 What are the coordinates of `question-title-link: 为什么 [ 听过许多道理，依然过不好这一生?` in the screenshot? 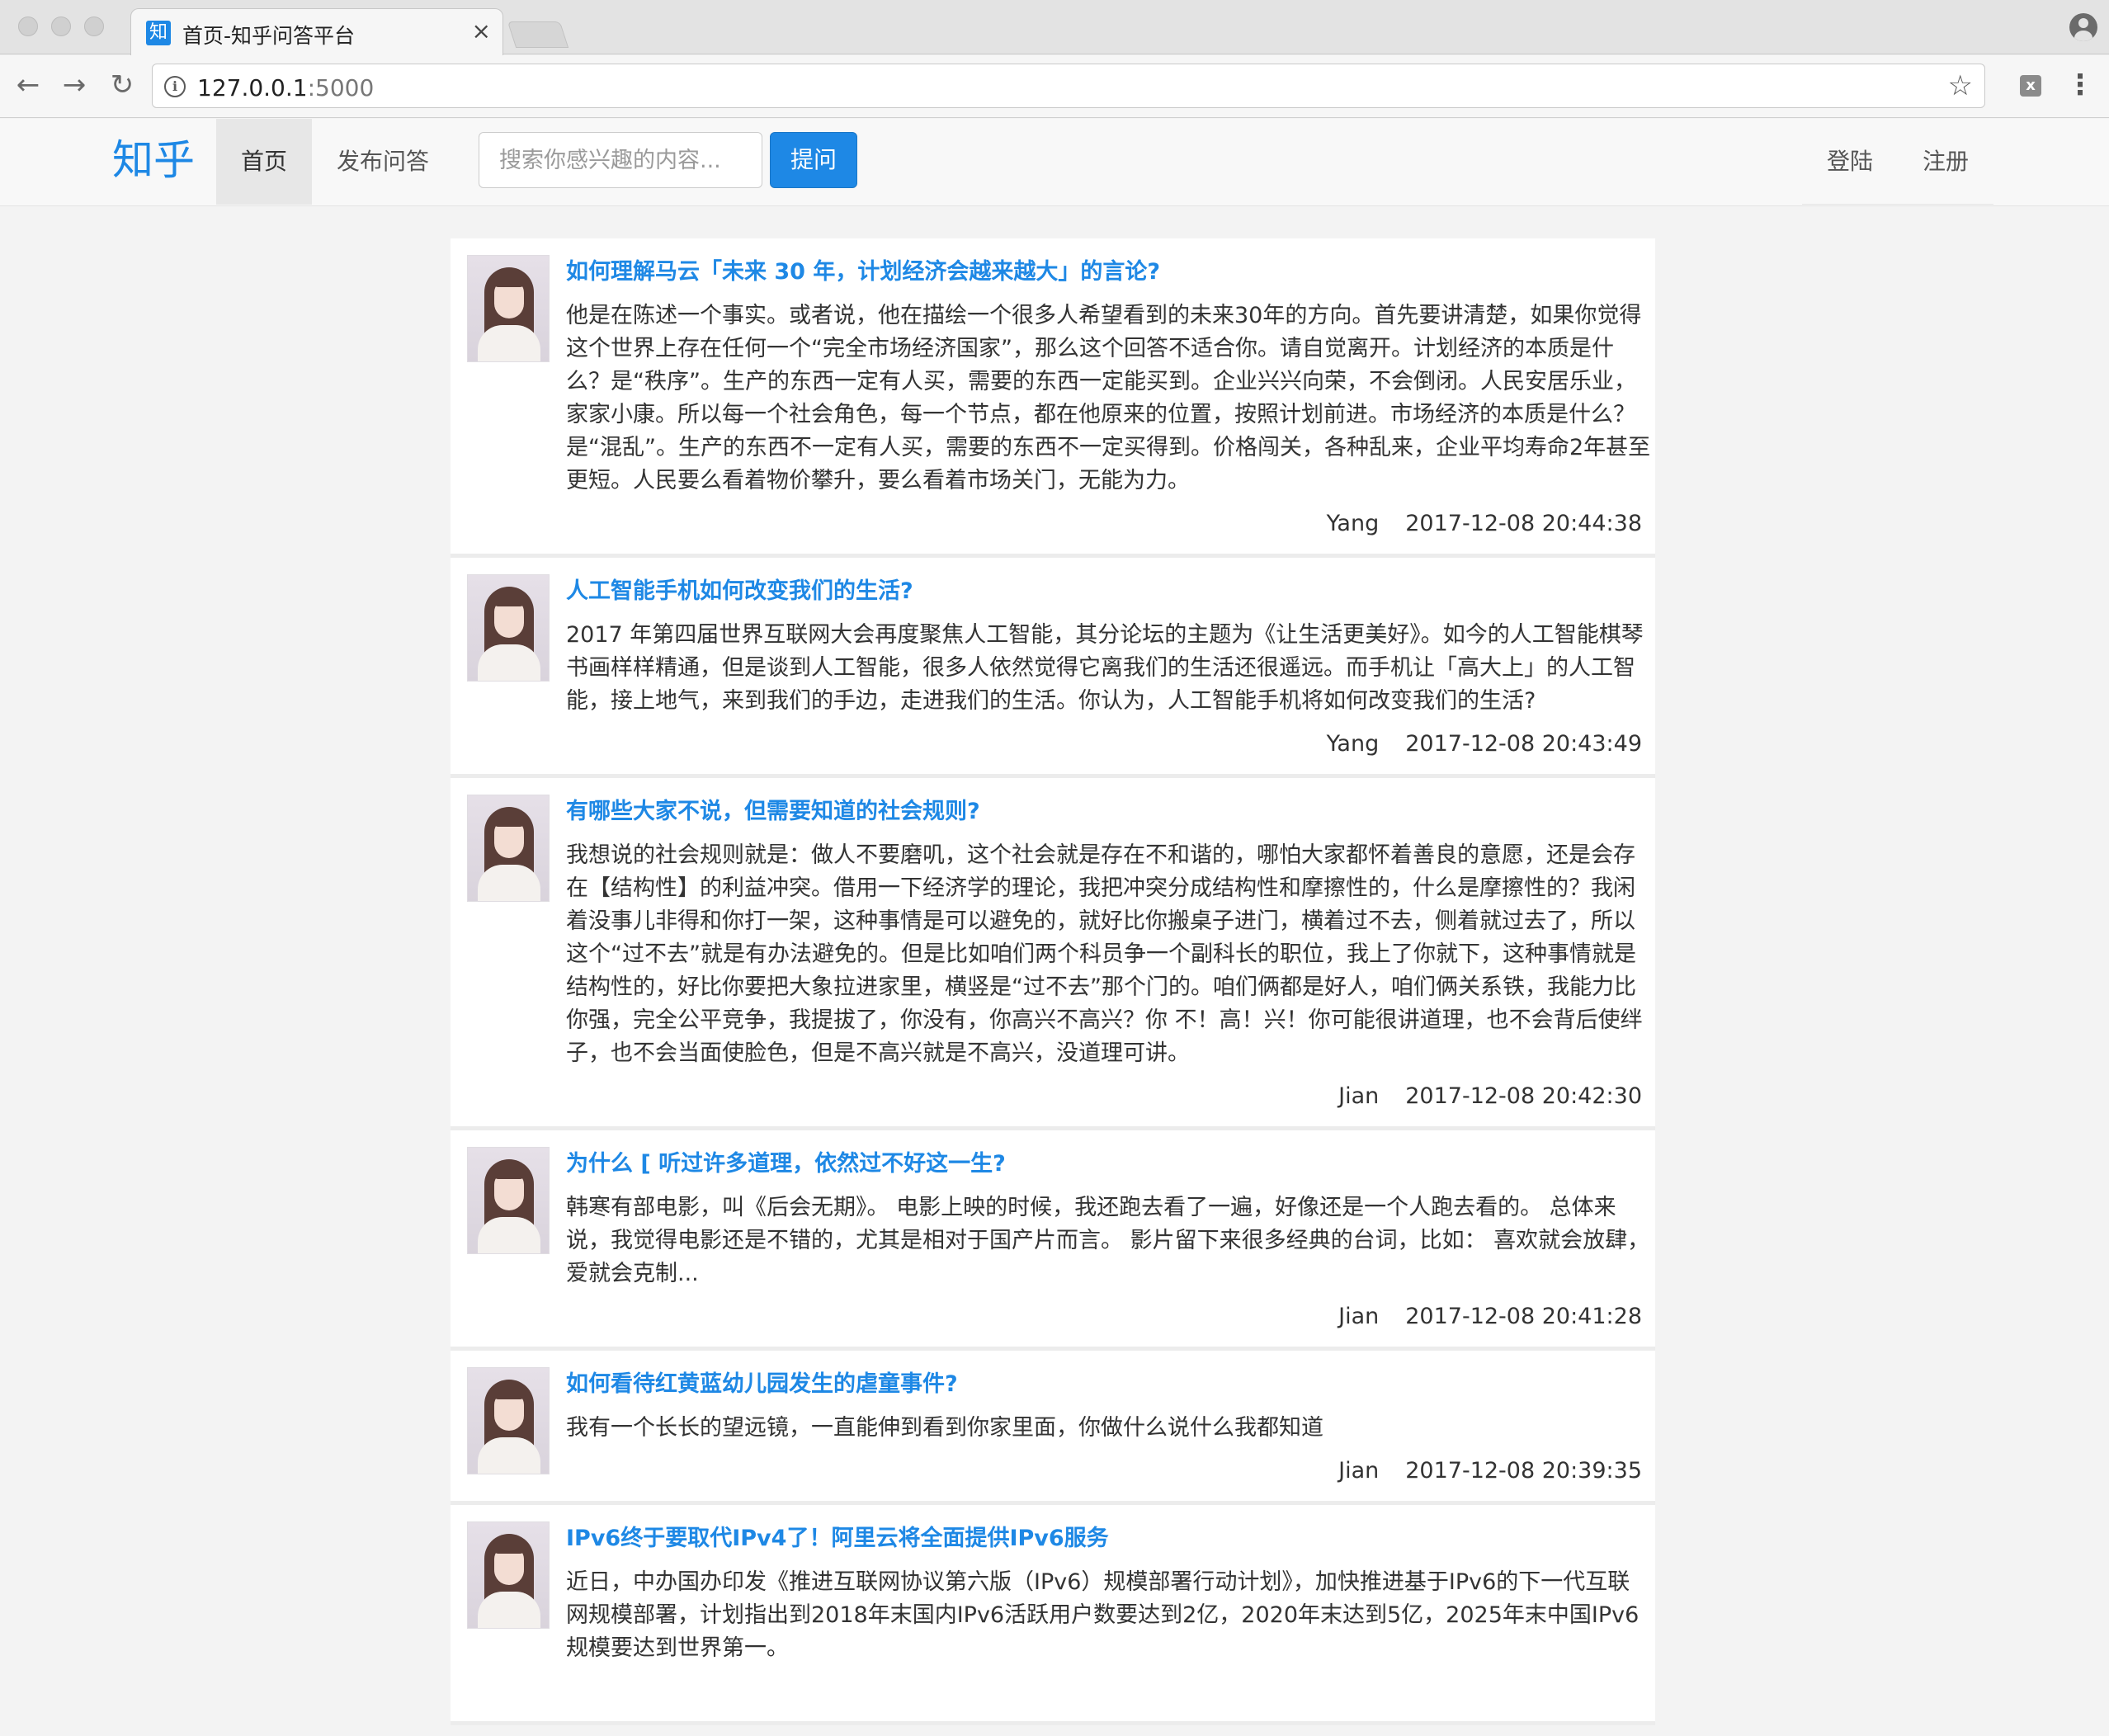 It's located at (1109, 1164).